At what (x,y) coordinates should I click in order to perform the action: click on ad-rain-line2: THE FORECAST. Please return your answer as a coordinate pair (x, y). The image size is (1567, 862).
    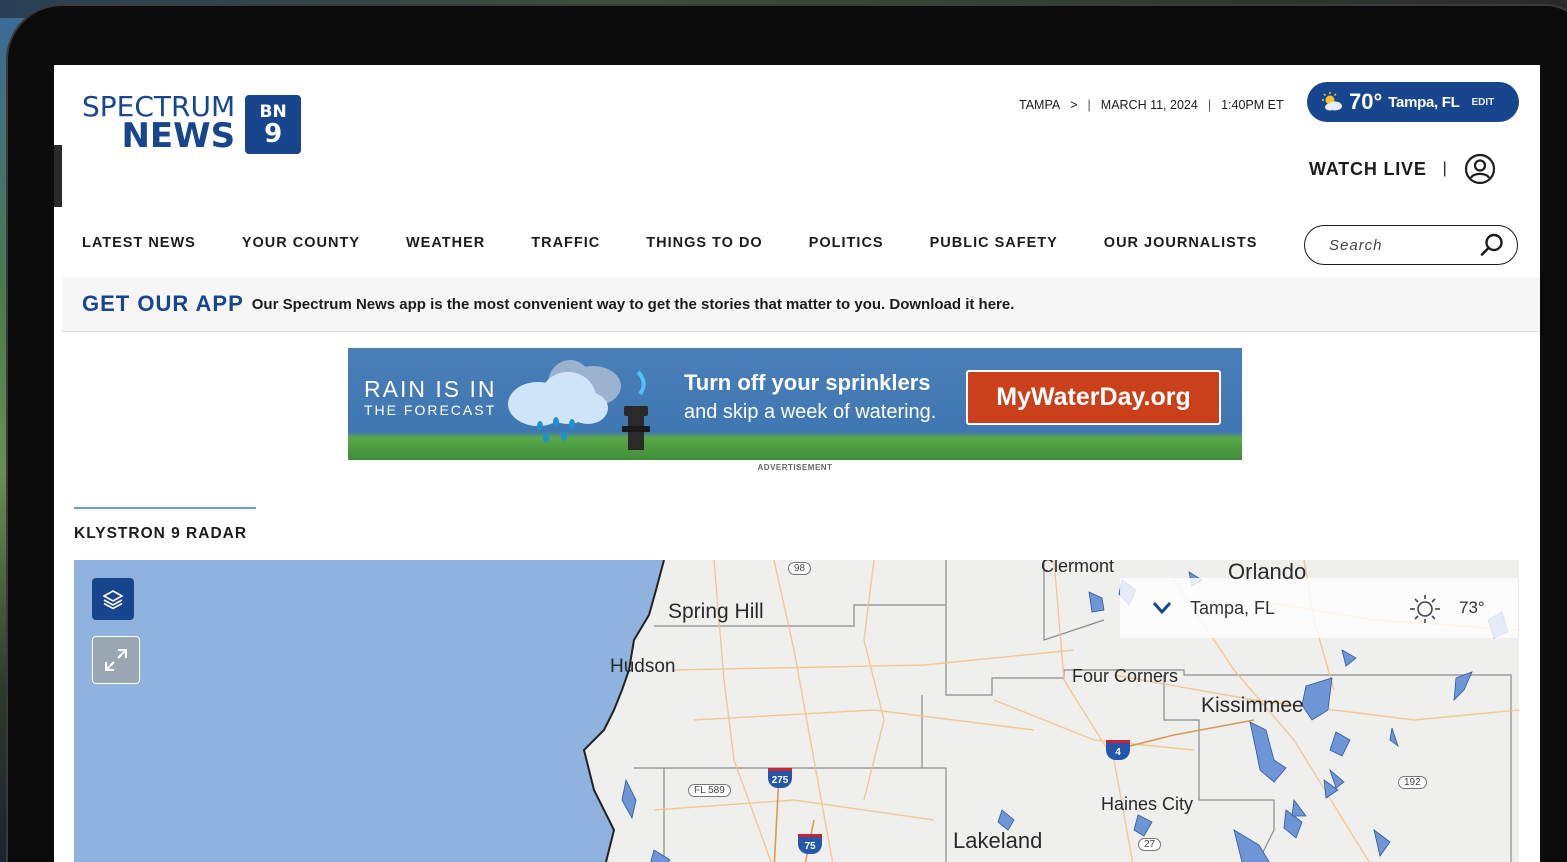
    Looking at the image, I should click on (430, 410).